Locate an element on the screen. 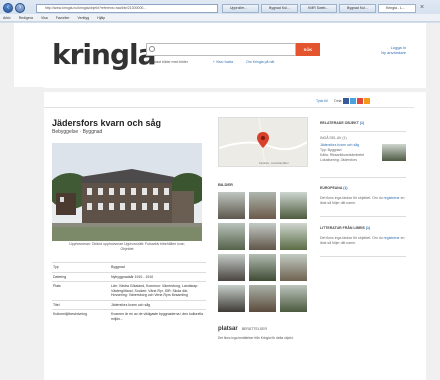 Image resolution: width=440 pixels, height=380 pixels. building-photo-drawing is located at coordinates (128, 192).